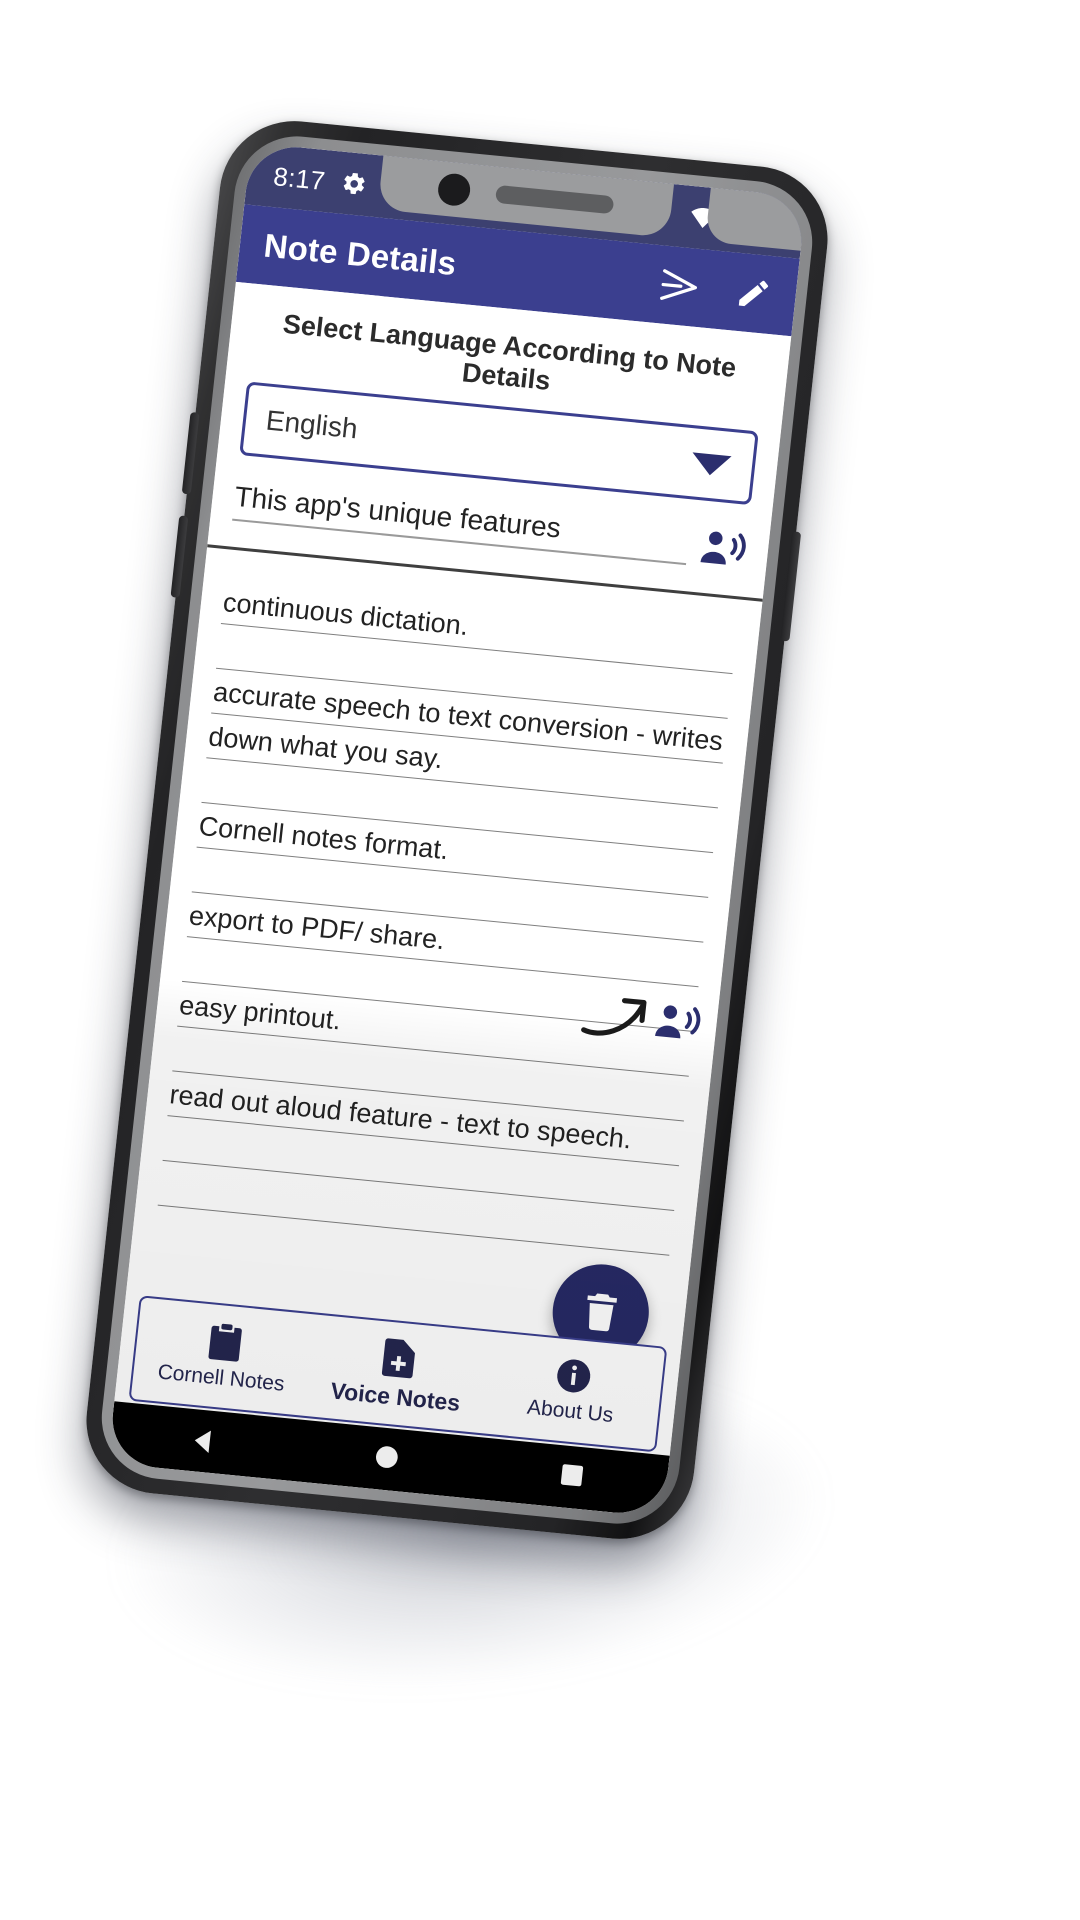 Image resolution: width=1080 pixels, height=1920 pixels. I want to click on nav-item-voice-notes: Voice Notes, so click(398, 1374).